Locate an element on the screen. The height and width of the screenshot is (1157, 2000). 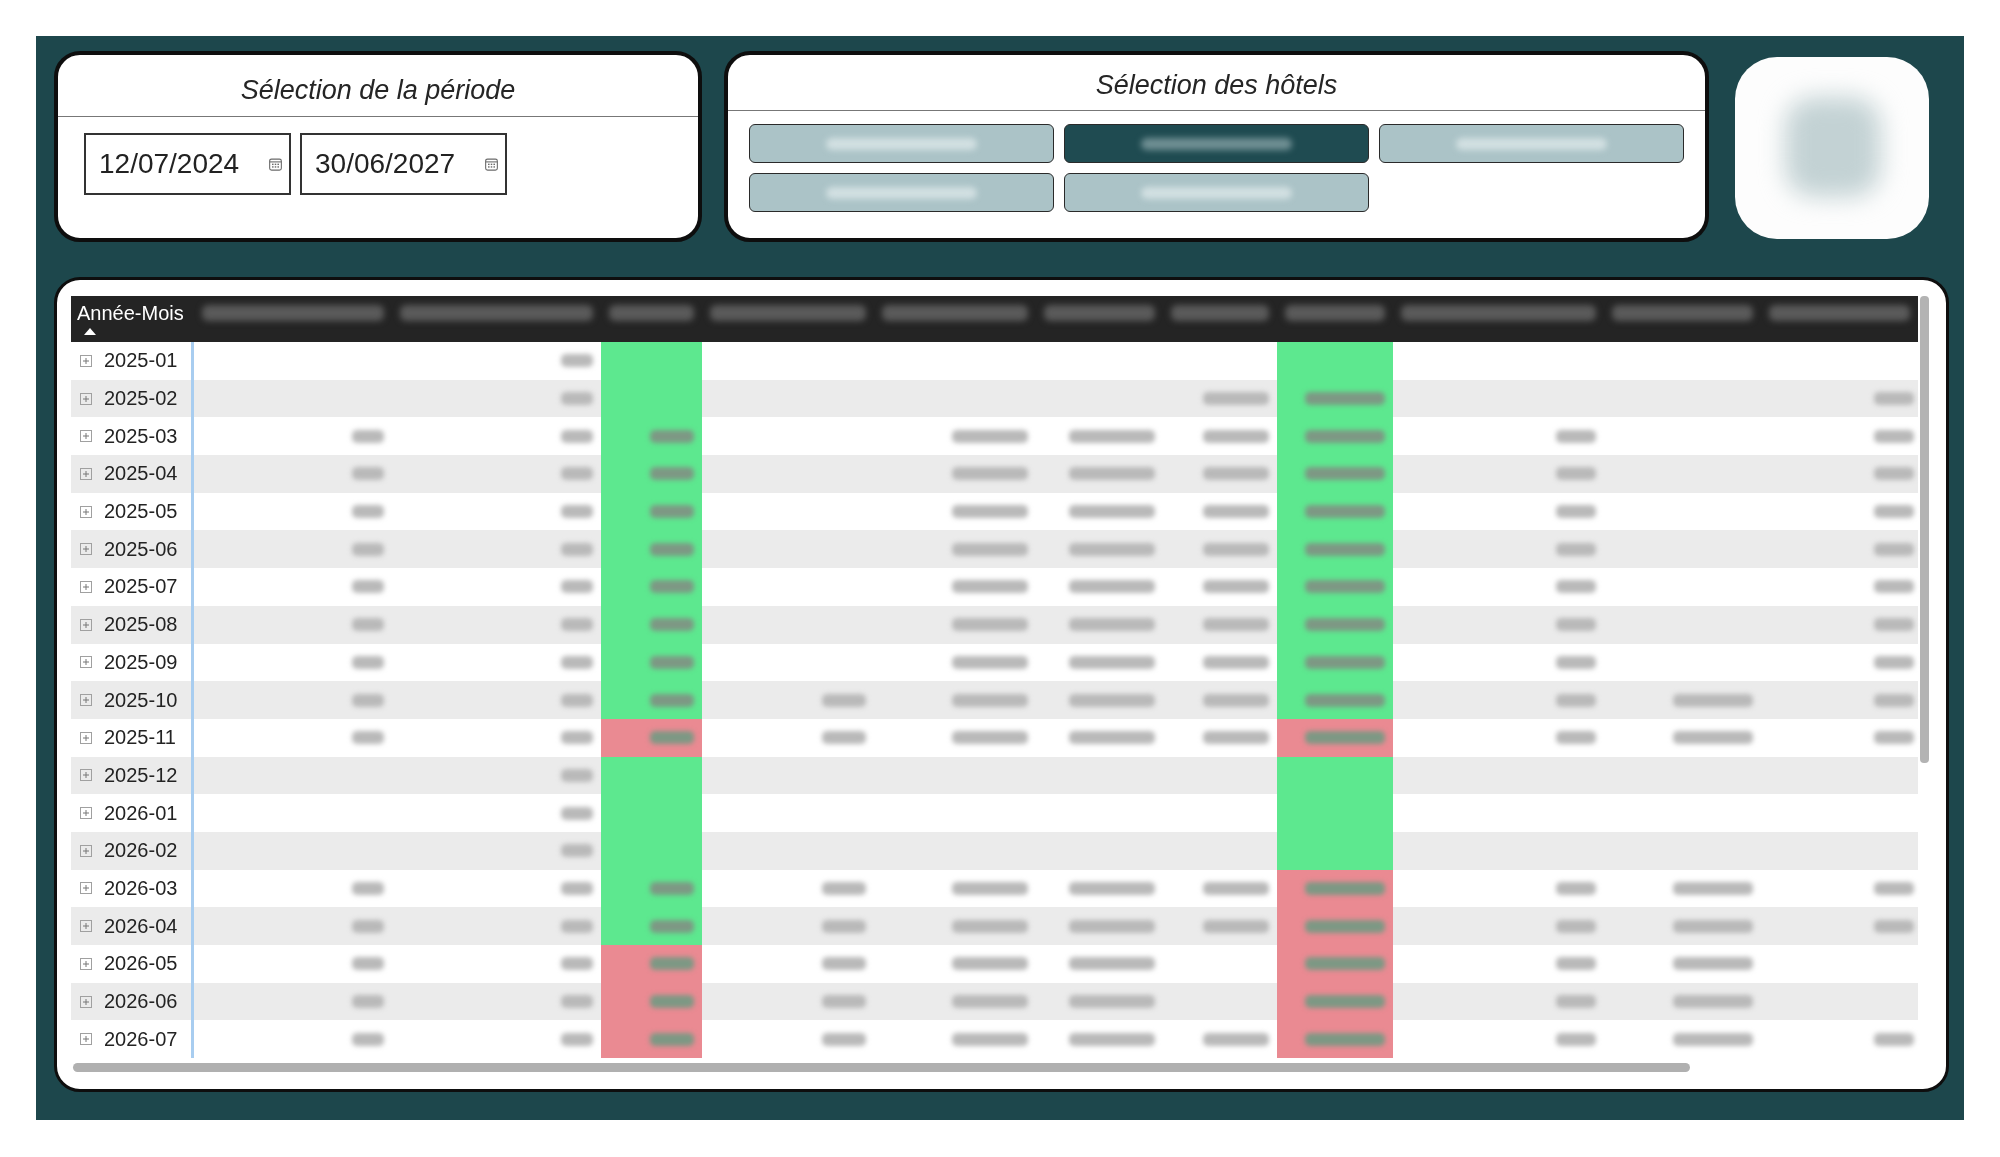
row-label: 2025-01 is located at coordinates (141, 361).